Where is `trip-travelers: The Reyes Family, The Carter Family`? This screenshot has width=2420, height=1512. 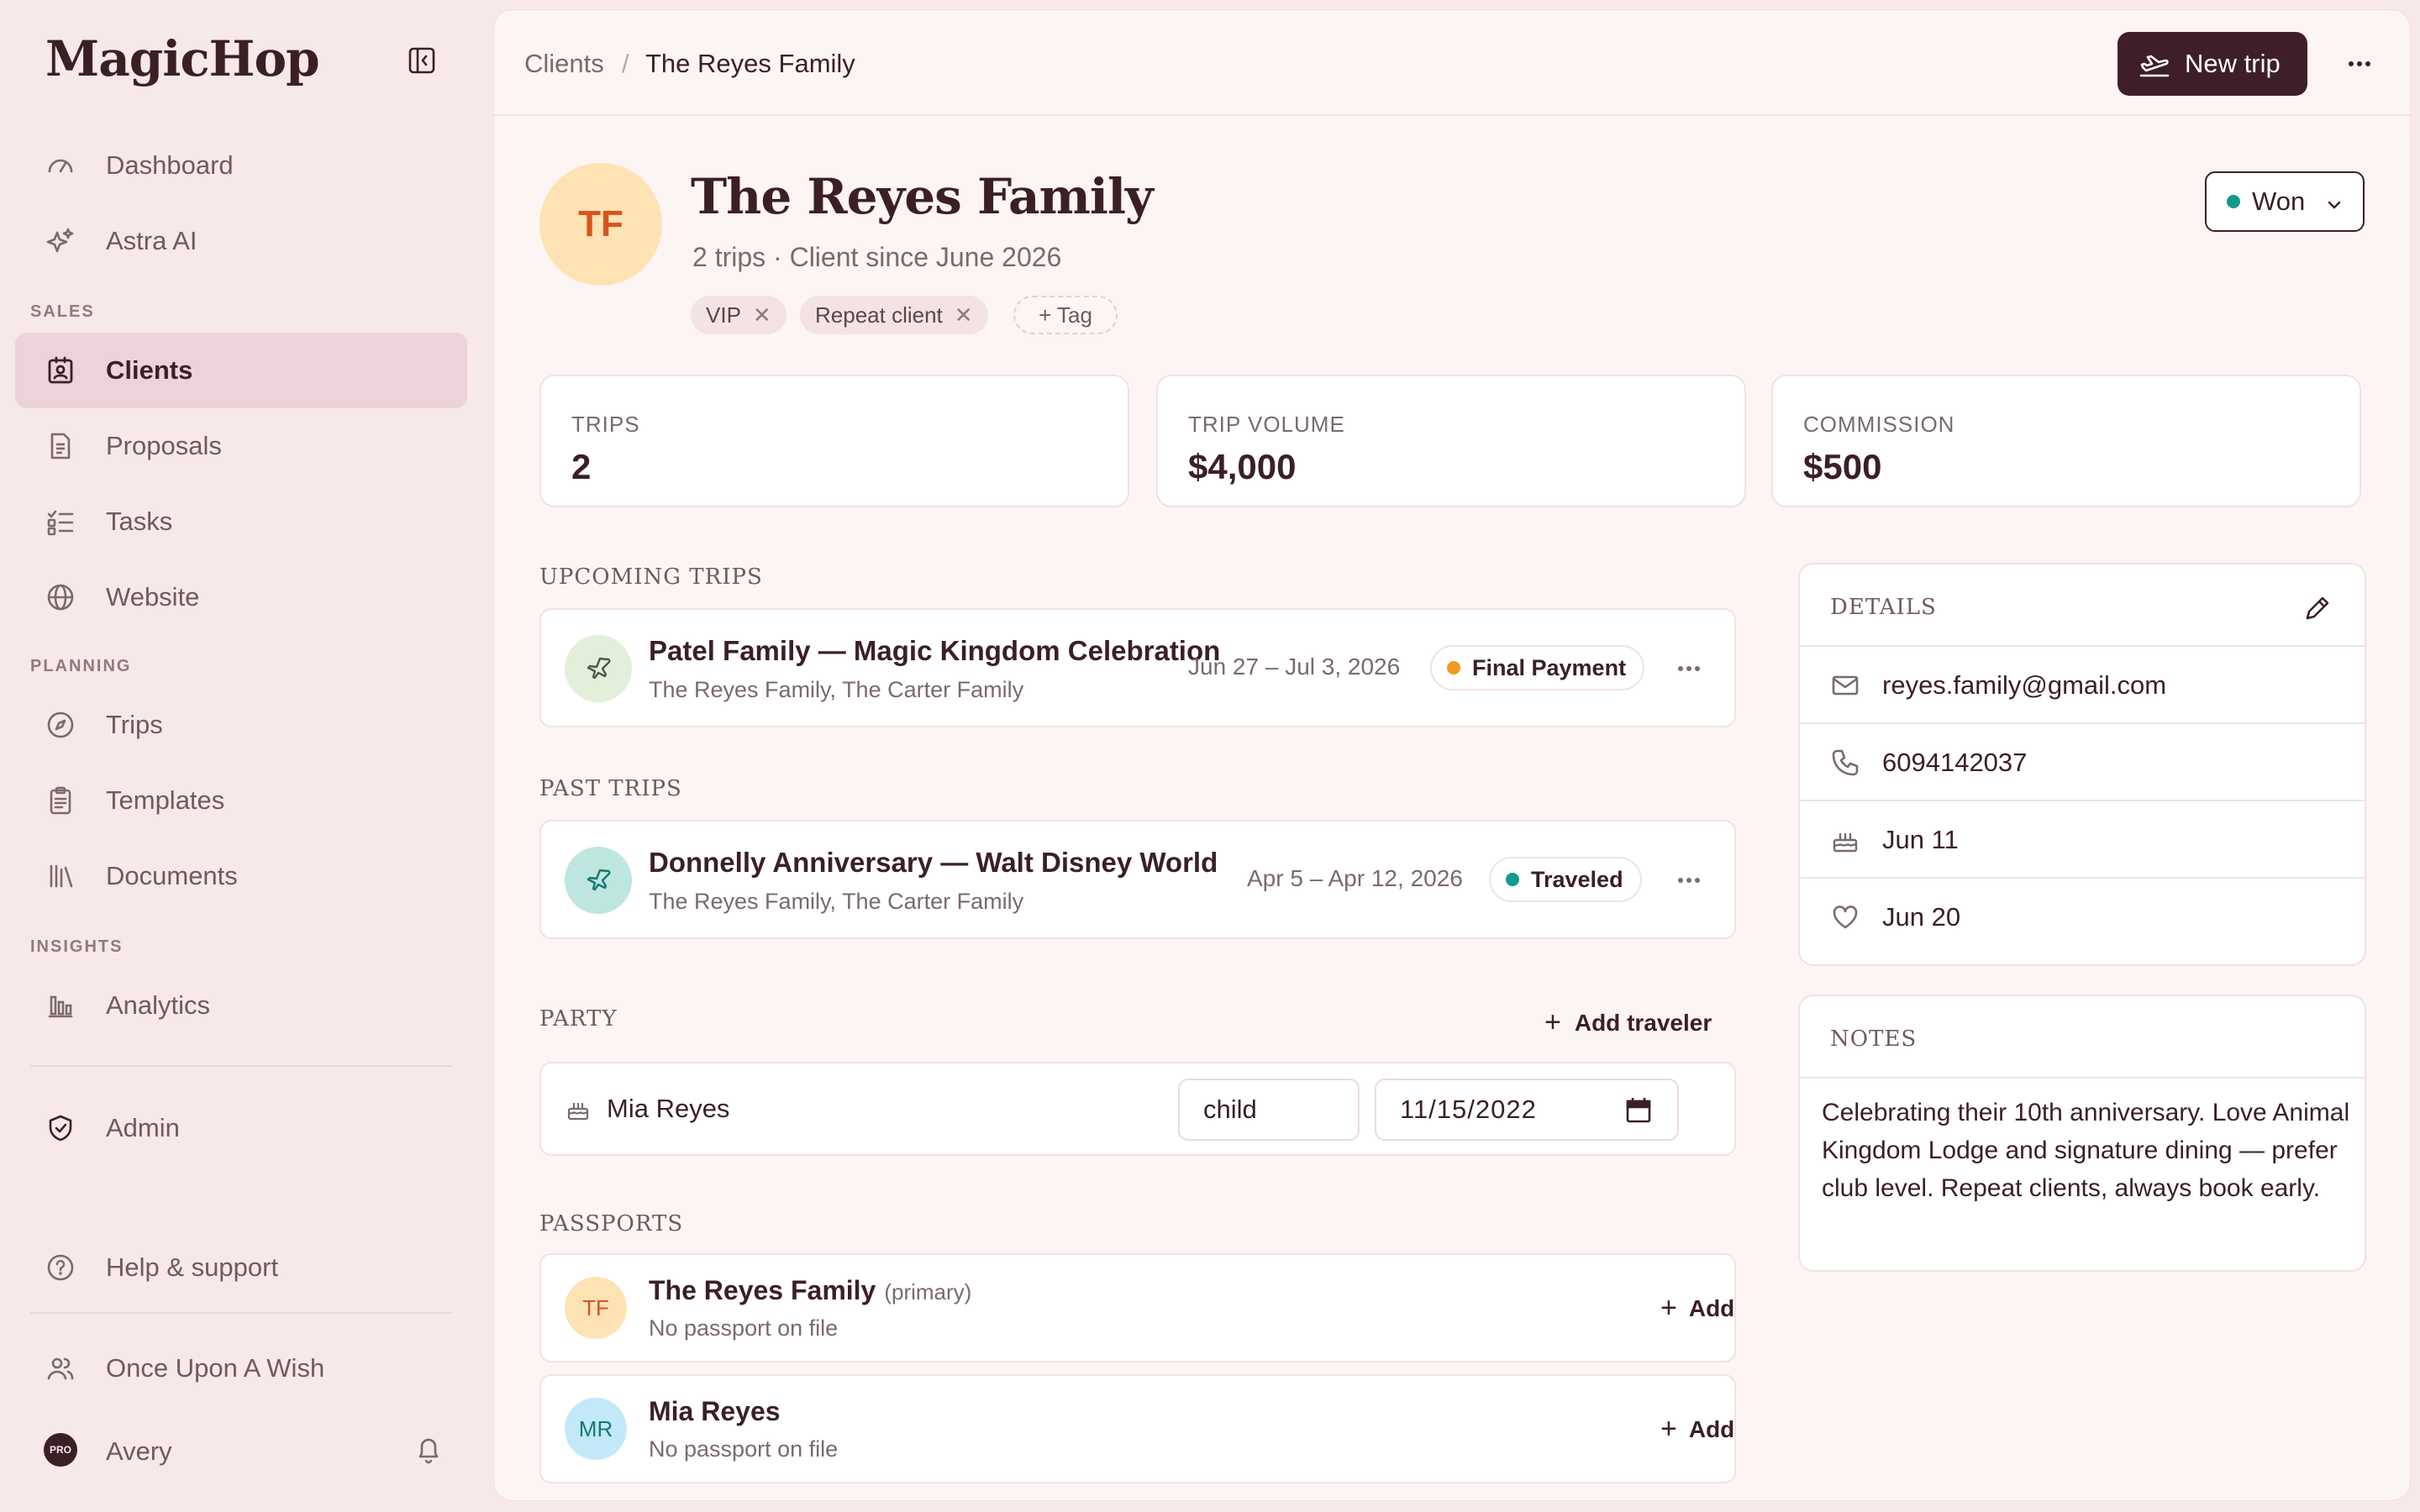 trip-travelers: The Reyes Family, The Carter Family is located at coordinates (837, 689).